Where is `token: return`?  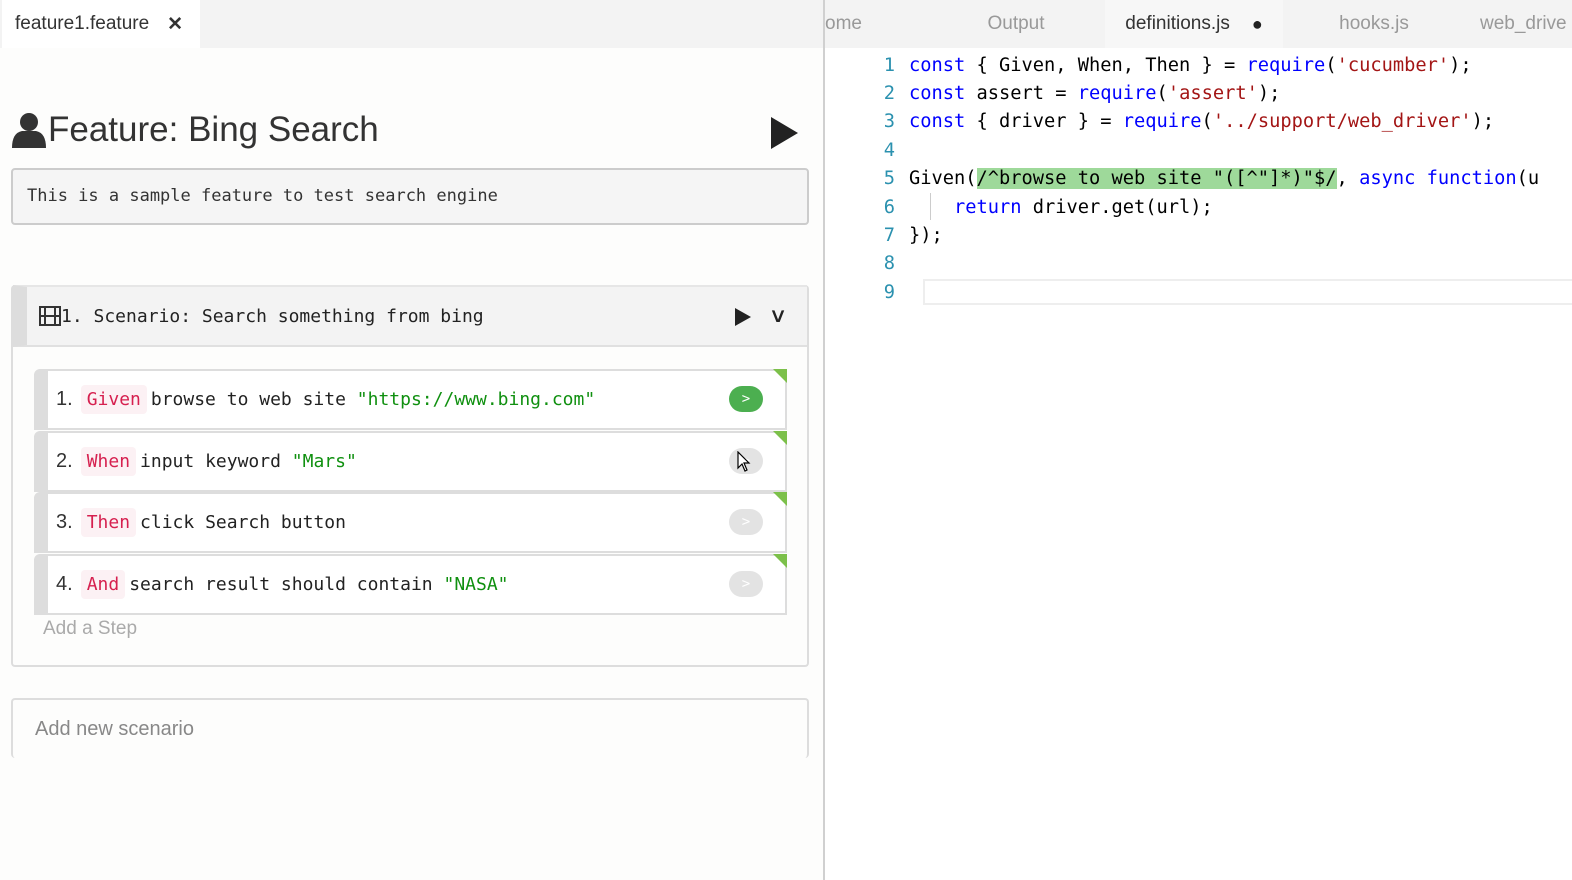 token: return is located at coordinates (988, 207).